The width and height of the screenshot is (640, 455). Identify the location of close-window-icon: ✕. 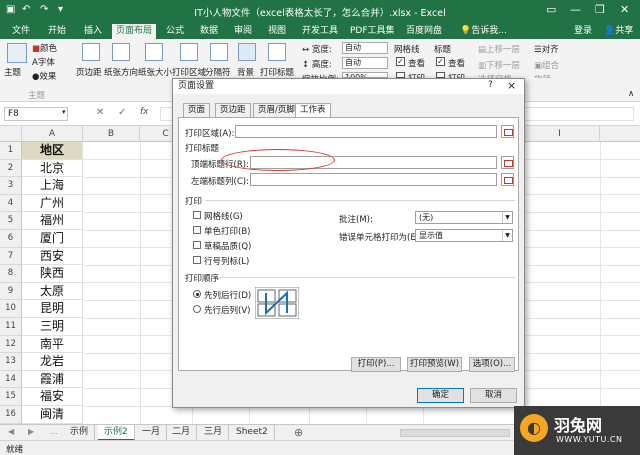
(624, 9).